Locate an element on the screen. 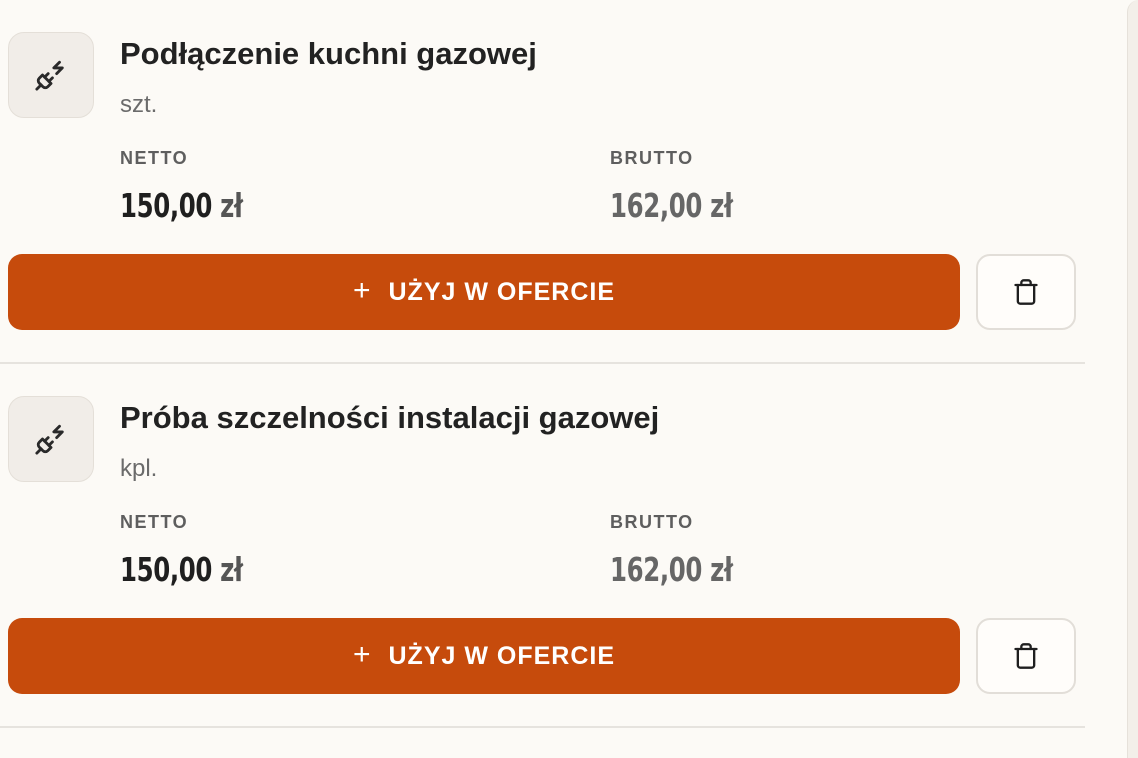 The height and width of the screenshot is (758, 1138). service-title: Podłączenie kuchni gazowej is located at coordinates (328, 53).